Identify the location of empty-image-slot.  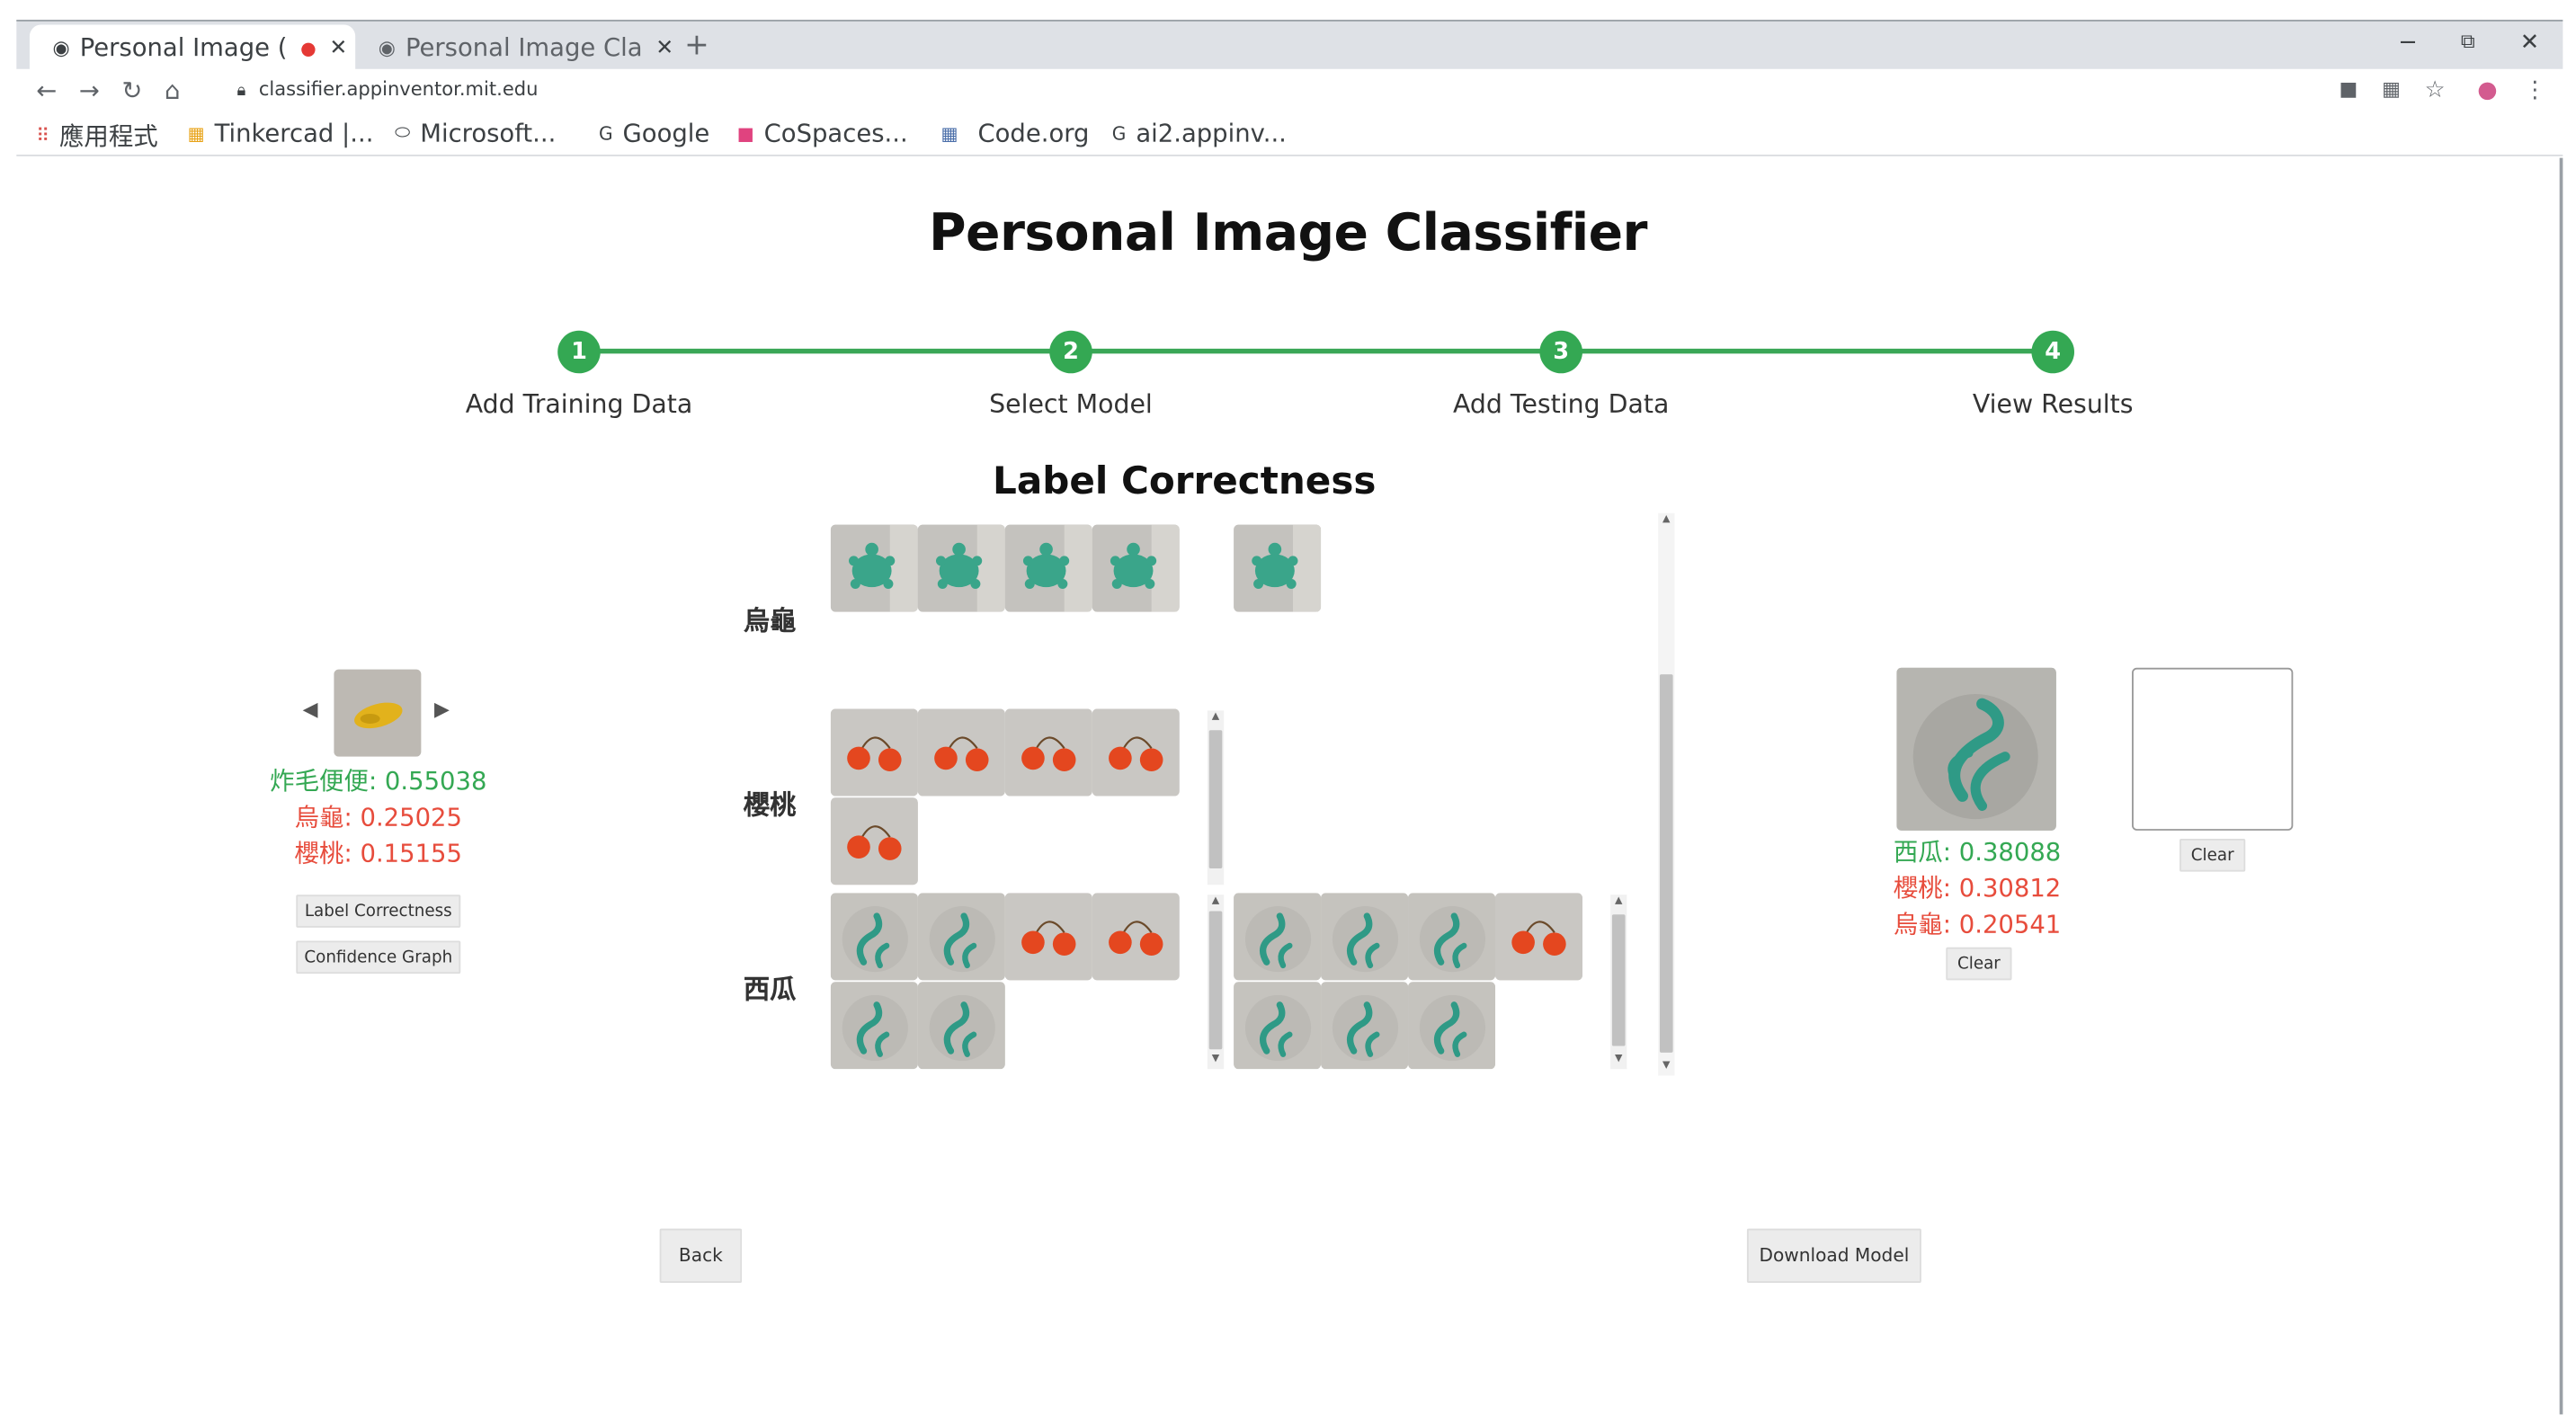
(2213, 749).